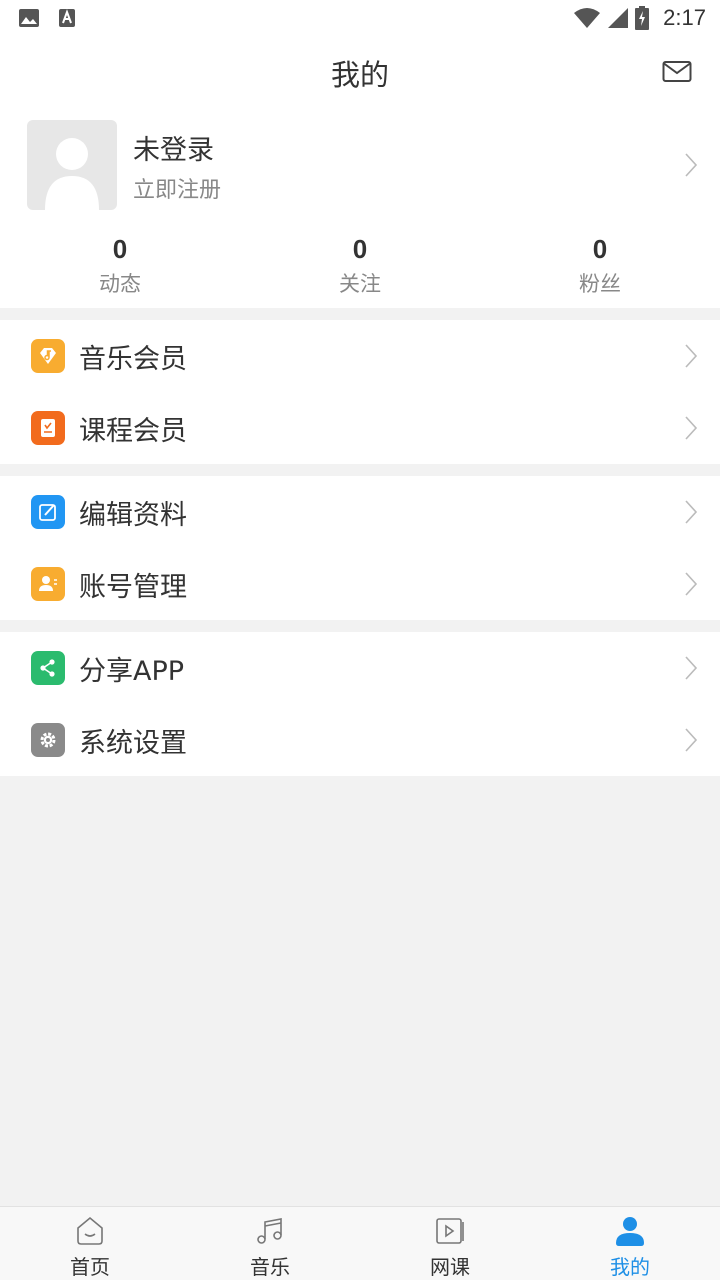  What do you see at coordinates (269, 1231) in the screenshot?
I see `music-note-icon` at bounding box center [269, 1231].